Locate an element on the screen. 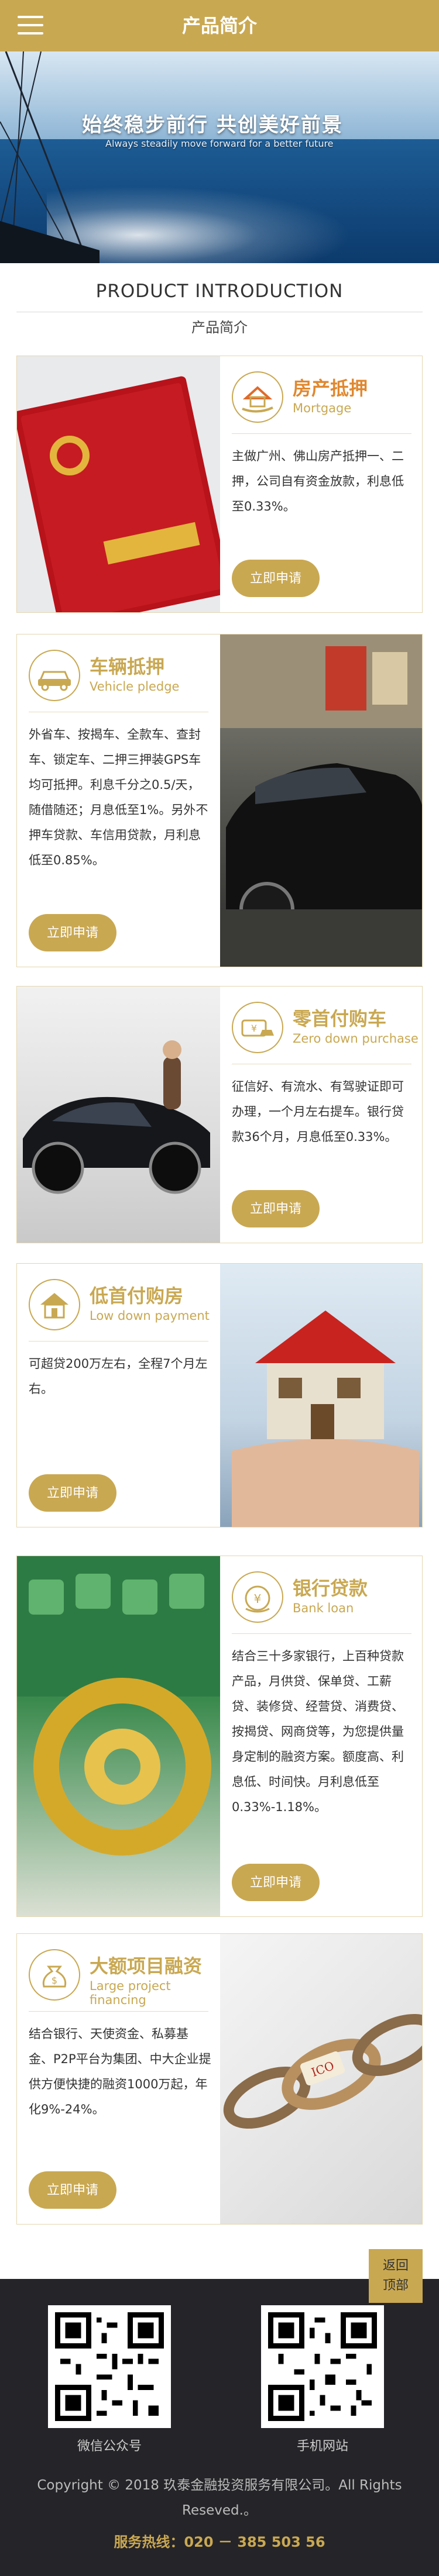 This screenshot has width=439, height=2576. back-to-top-line1: 返回 is located at coordinates (396, 2266).